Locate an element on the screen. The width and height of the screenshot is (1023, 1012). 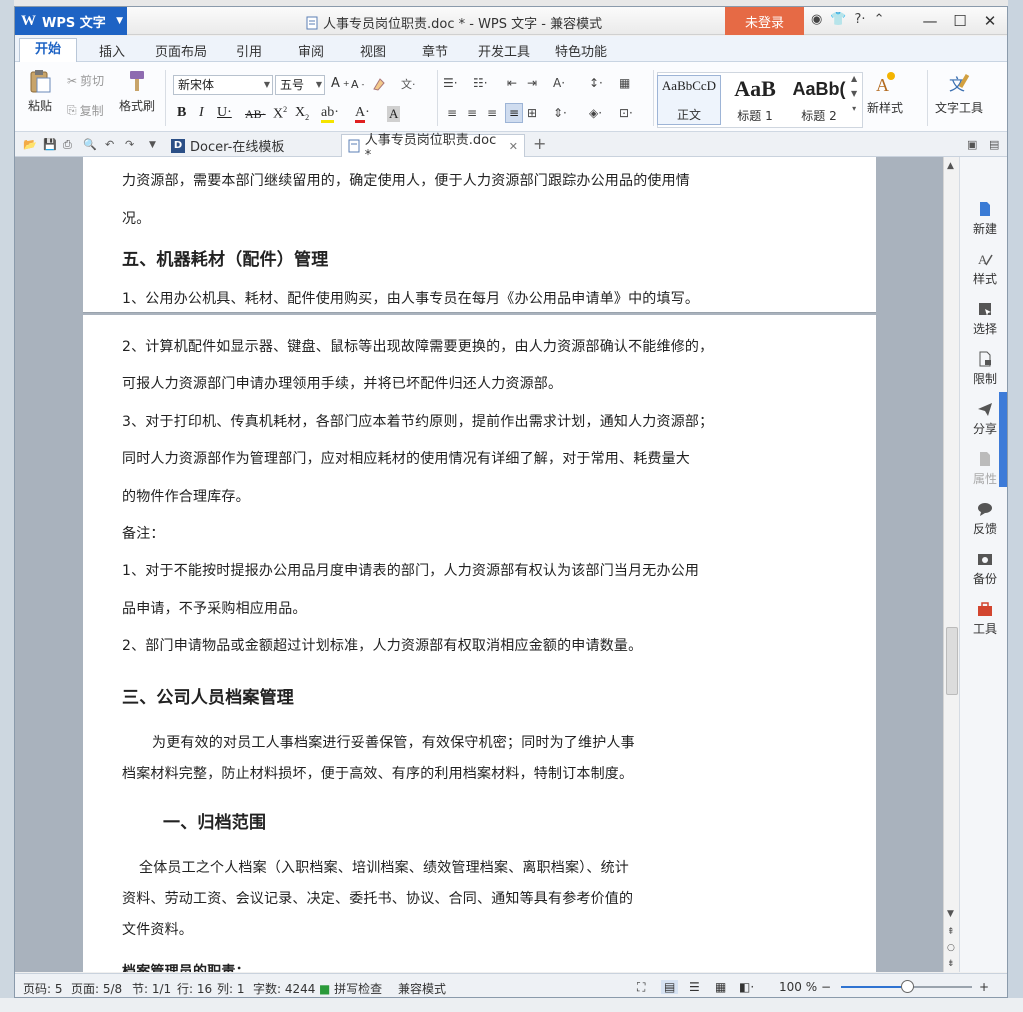
save-icon: 💾 is located at coordinates (50, 144).